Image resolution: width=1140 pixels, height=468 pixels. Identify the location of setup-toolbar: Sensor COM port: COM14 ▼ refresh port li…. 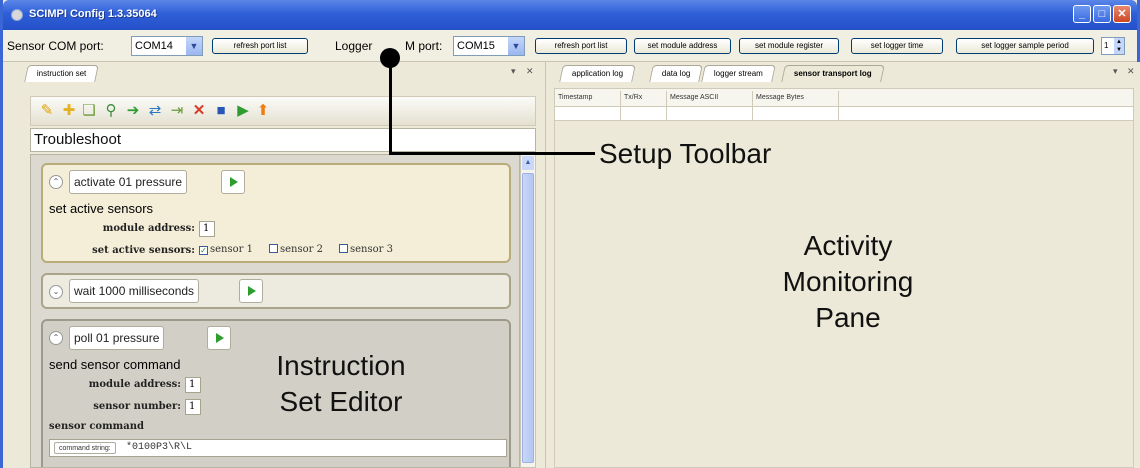
(570, 46).